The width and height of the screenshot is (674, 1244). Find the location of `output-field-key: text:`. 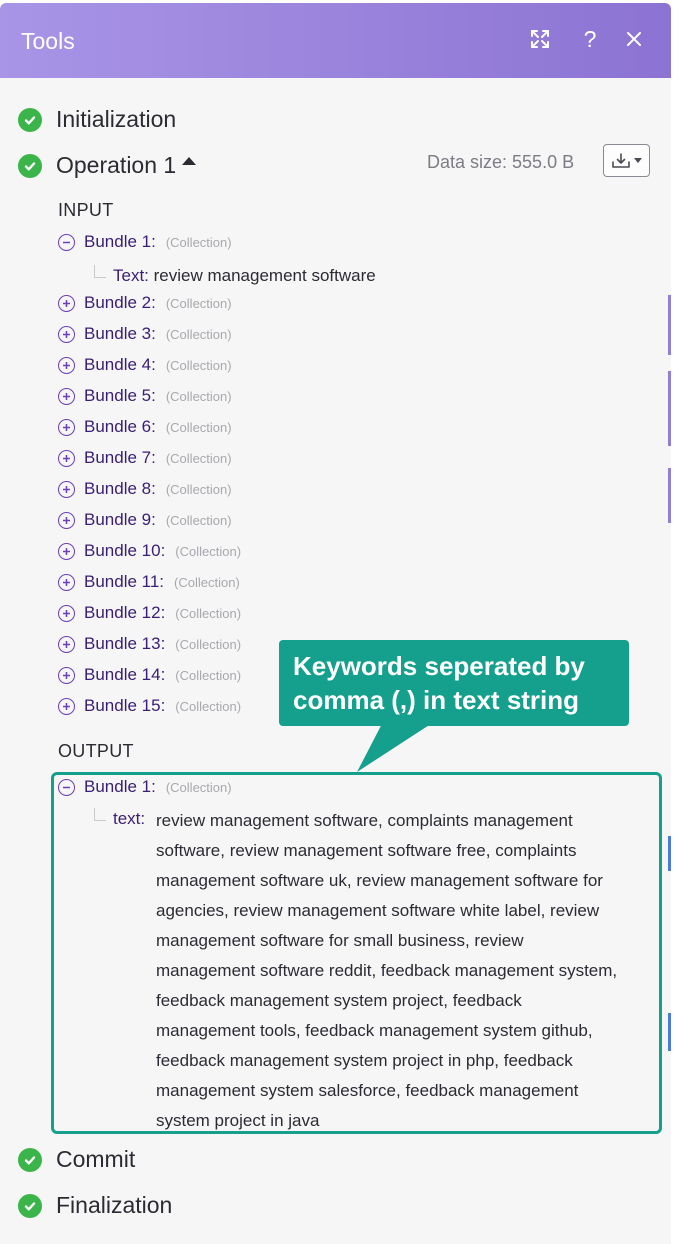

output-field-key: text: is located at coordinates (129, 819).